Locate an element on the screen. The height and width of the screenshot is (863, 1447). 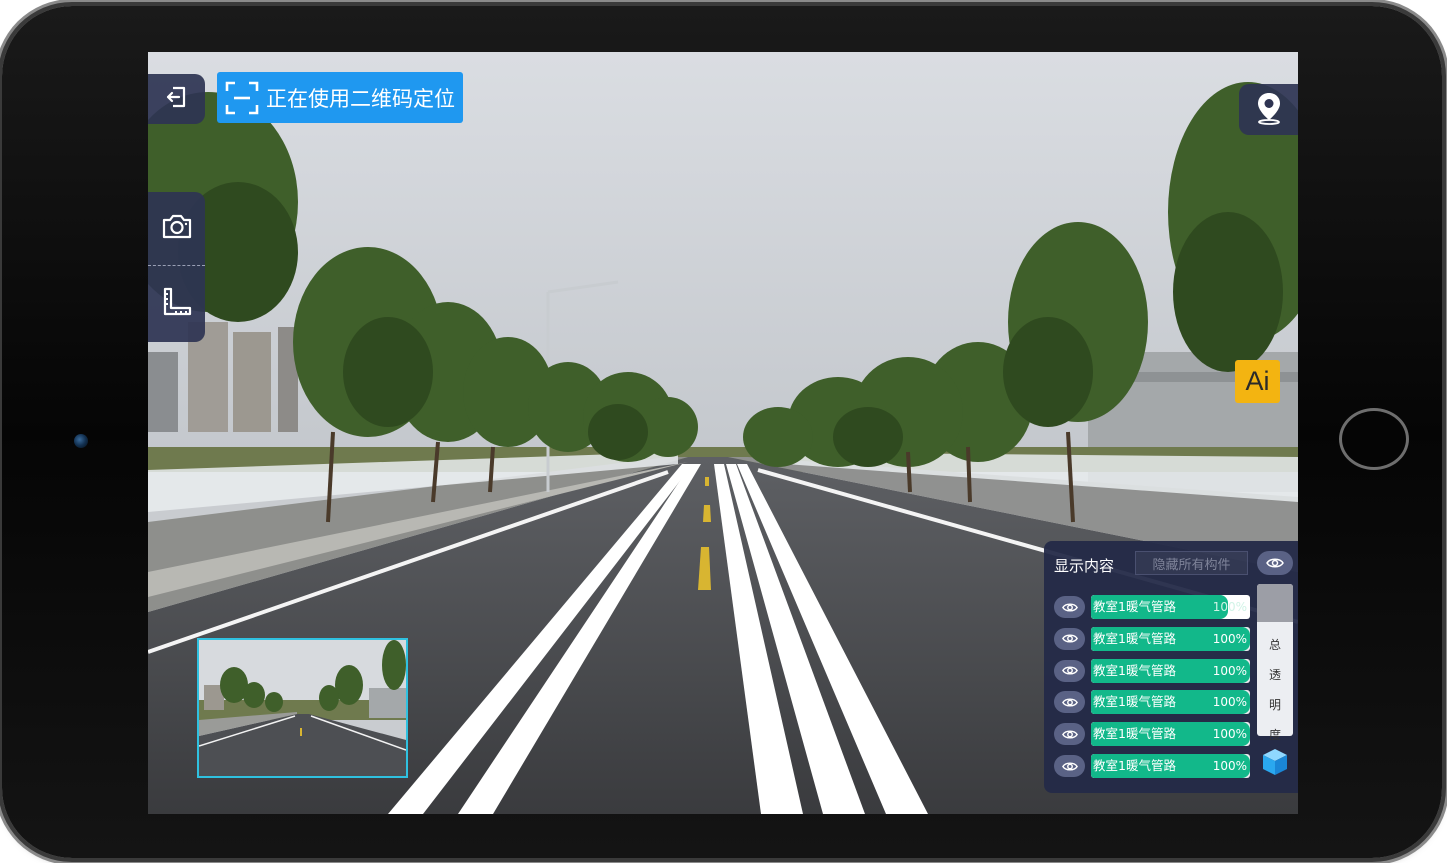
front-camera is located at coordinates (81, 441).